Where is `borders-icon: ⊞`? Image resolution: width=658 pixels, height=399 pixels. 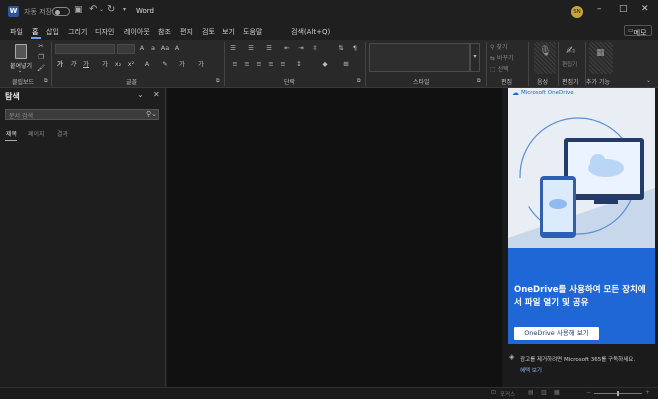 borders-icon: ⊞ is located at coordinates (346, 64).